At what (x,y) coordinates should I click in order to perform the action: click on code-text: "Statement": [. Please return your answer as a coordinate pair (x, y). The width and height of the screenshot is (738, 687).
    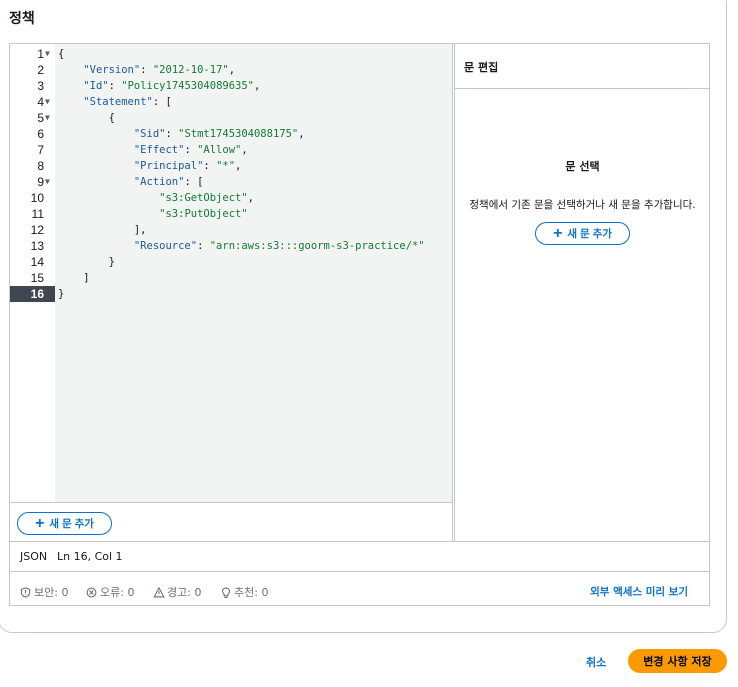
    Looking at the image, I should click on (127, 102).